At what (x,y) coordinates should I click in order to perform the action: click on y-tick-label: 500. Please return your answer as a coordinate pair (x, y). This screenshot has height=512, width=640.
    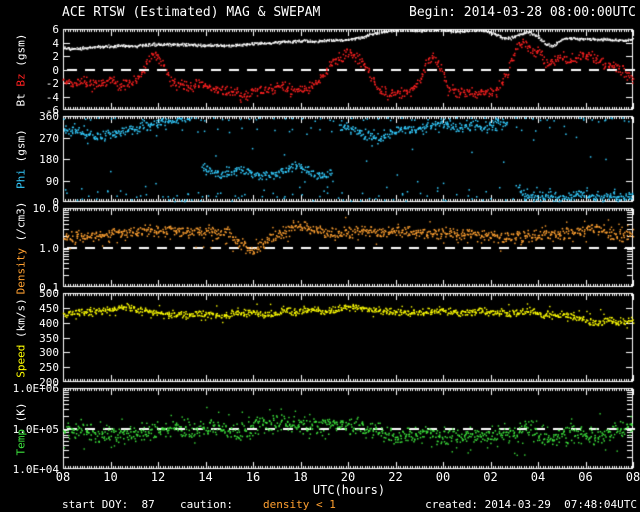
    Looking at the image, I should click on (49, 293).